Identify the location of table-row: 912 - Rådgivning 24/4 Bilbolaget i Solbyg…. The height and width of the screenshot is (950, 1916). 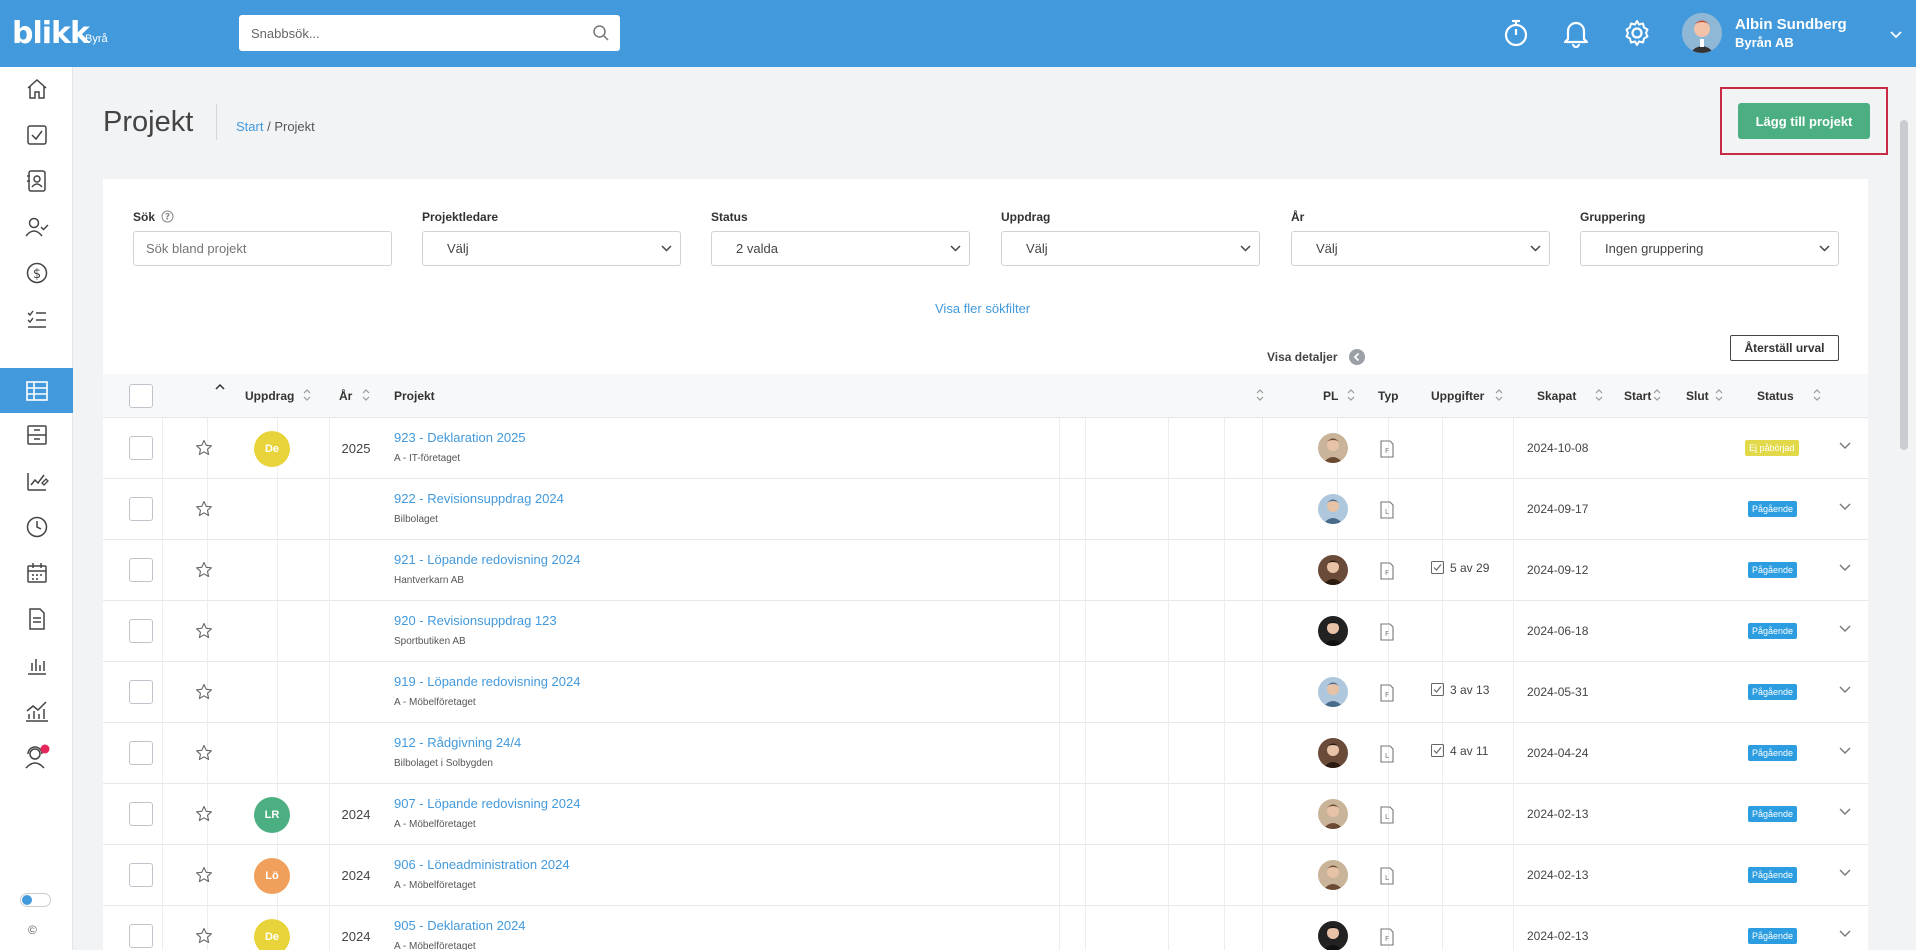
(985, 753).